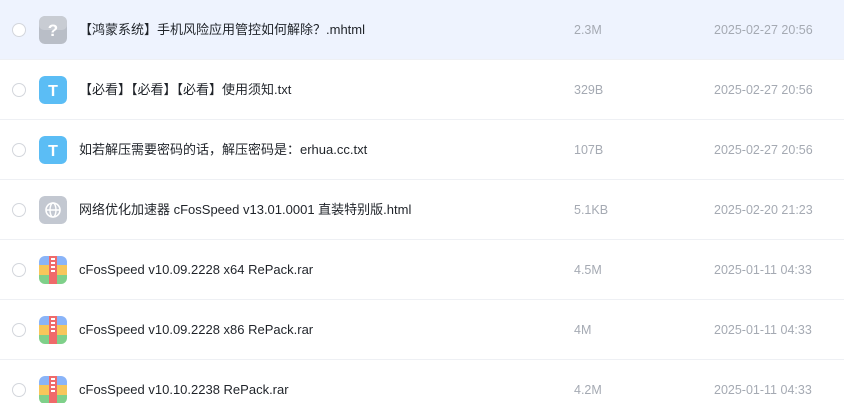 The width and height of the screenshot is (844, 403). I want to click on unknown-file-icon: ?, so click(53, 30).